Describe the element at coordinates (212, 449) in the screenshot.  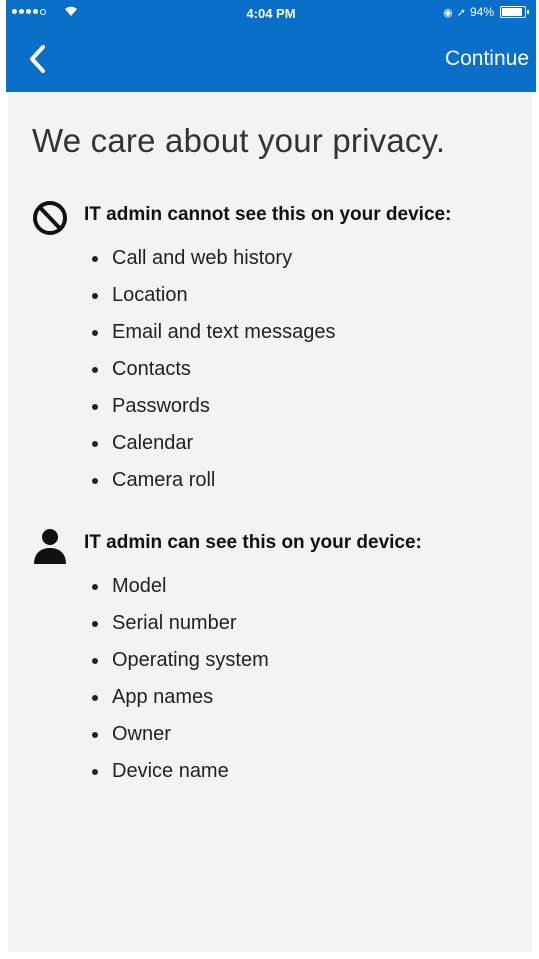
I see `list-item: Calendar` at that location.